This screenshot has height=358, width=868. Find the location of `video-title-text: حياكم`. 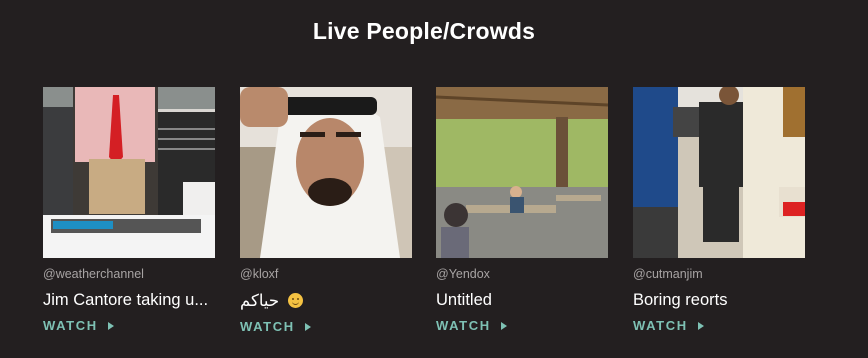

video-title-text: حياكم is located at coordinates (260, 301).